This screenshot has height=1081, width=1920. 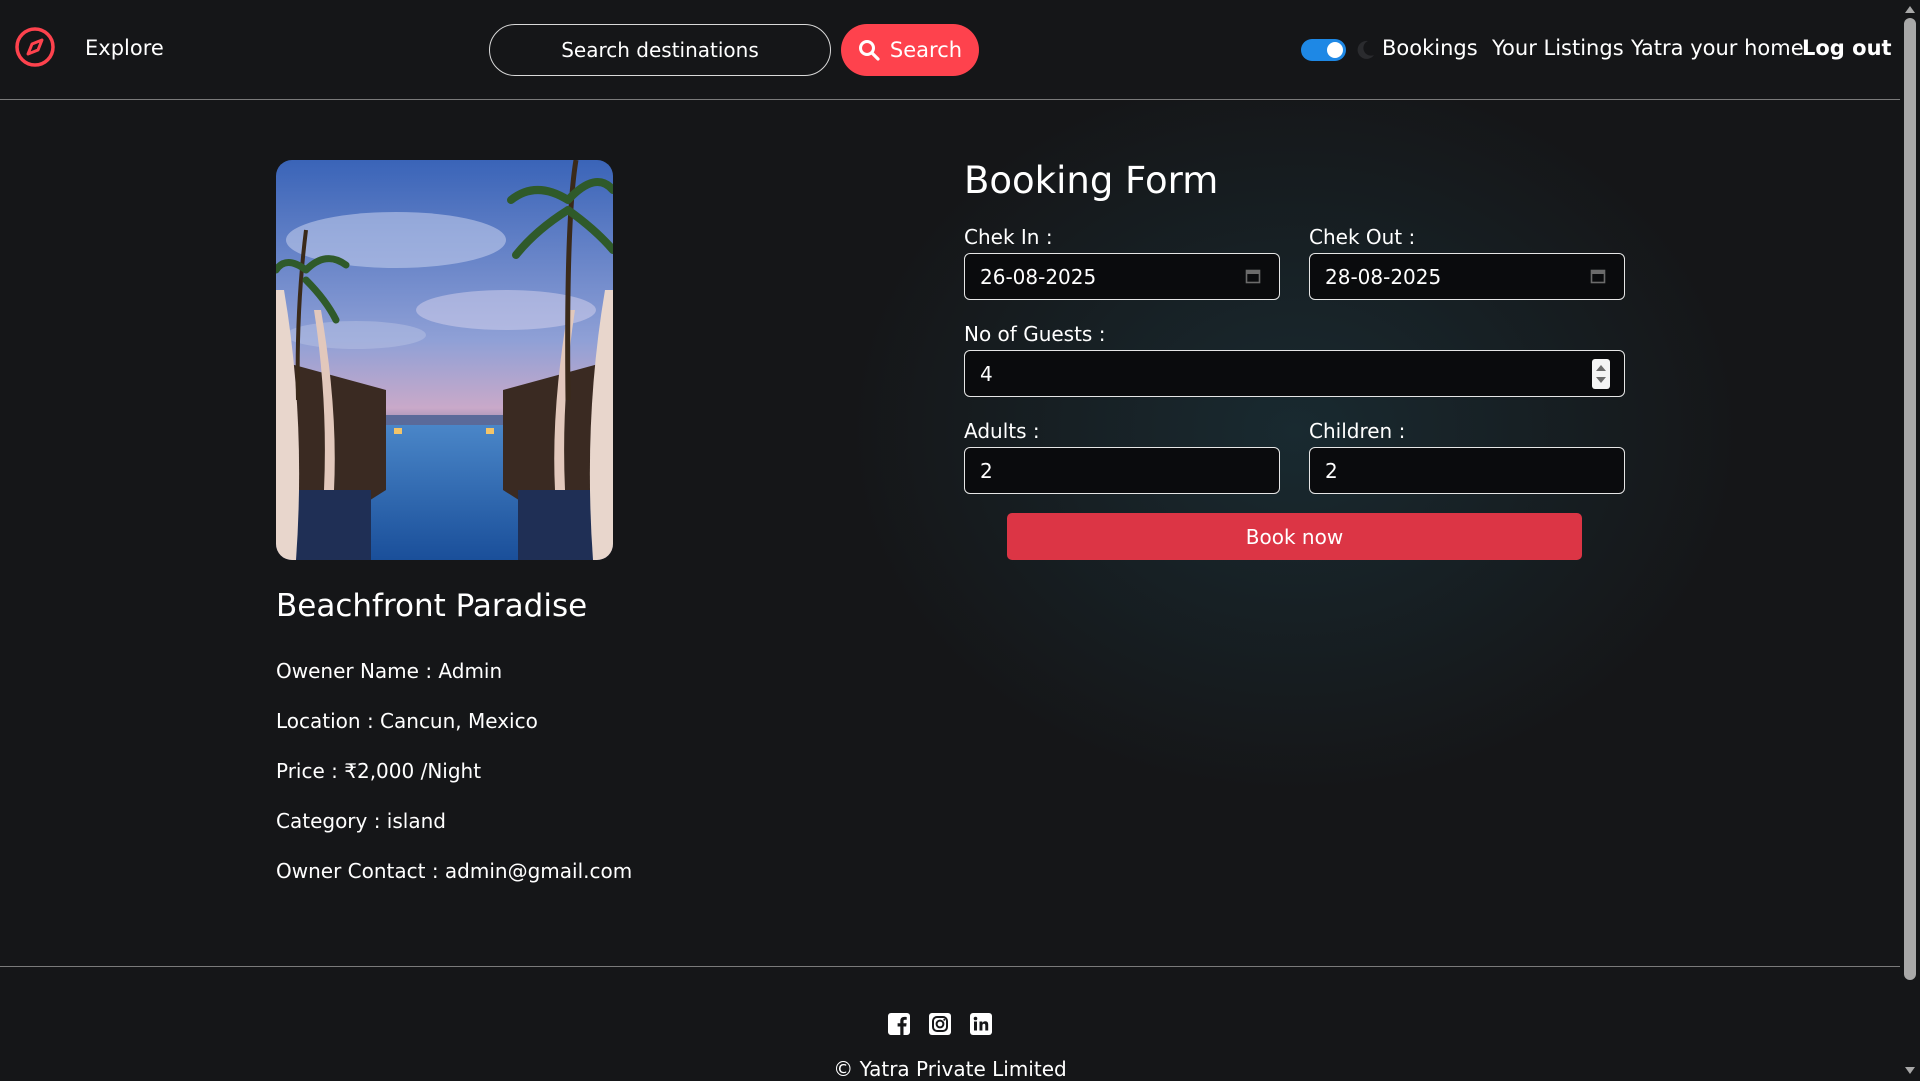 I want to click on page-scrollbar, so click(x=1910, y=540).